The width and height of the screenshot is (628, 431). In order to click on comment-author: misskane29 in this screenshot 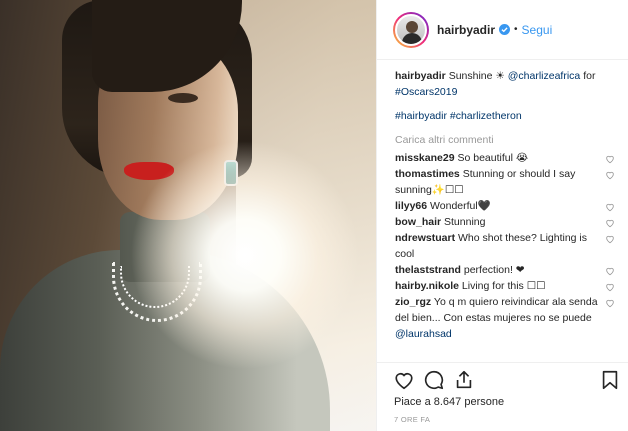, I will do `click(425, 158)`.